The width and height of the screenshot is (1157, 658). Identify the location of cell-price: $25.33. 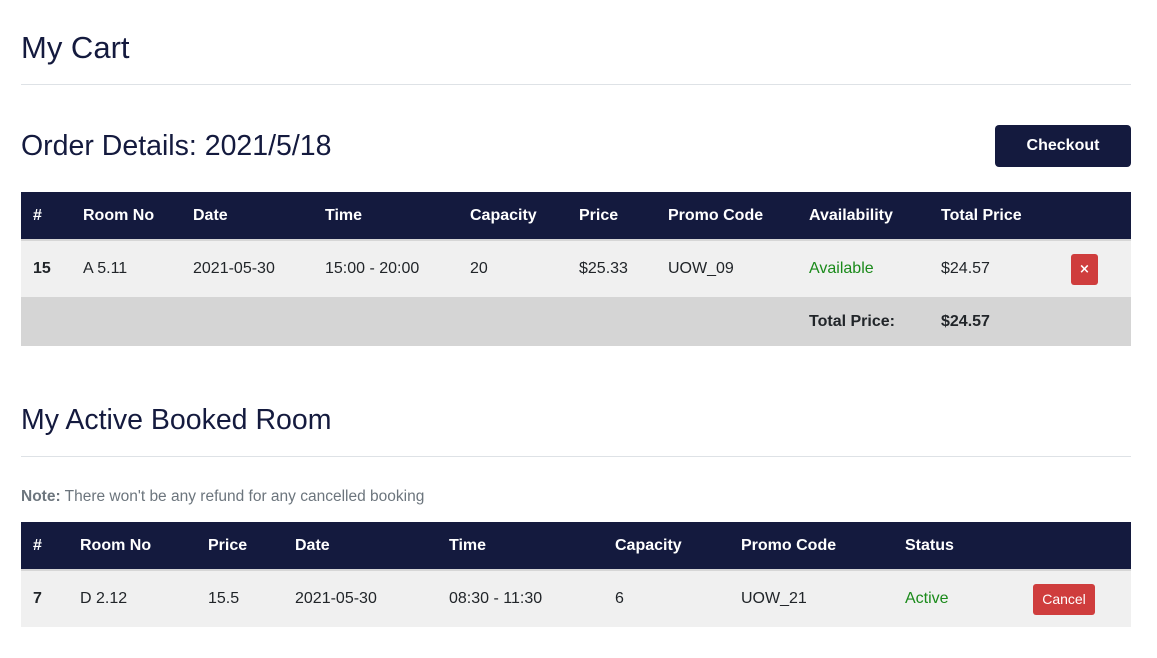
(603, 268).